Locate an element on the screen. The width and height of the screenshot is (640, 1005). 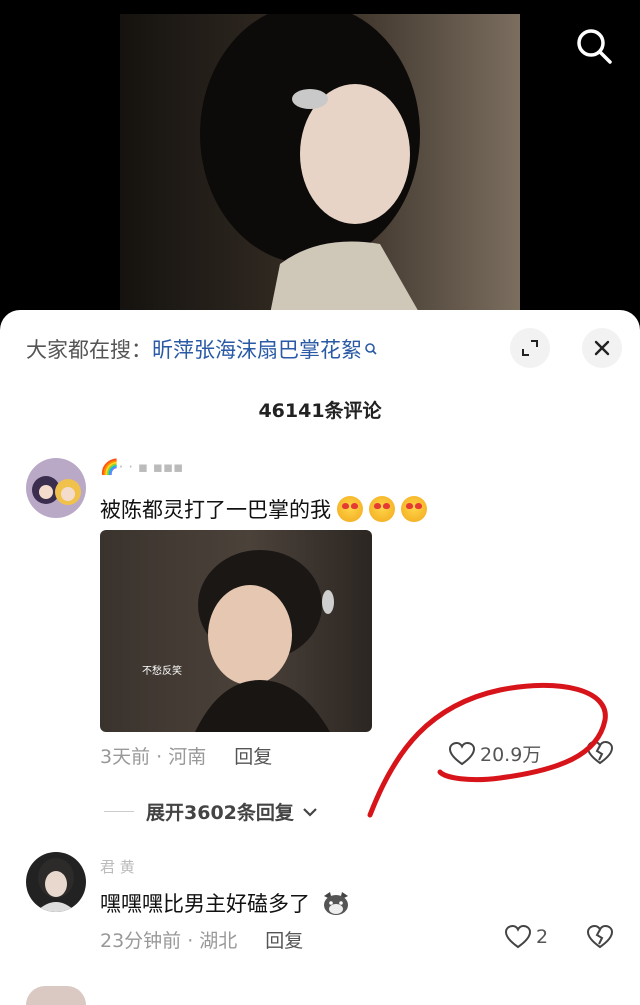
expand-replies-label: 展开3602条回复 is located at coordinates (220, 813).